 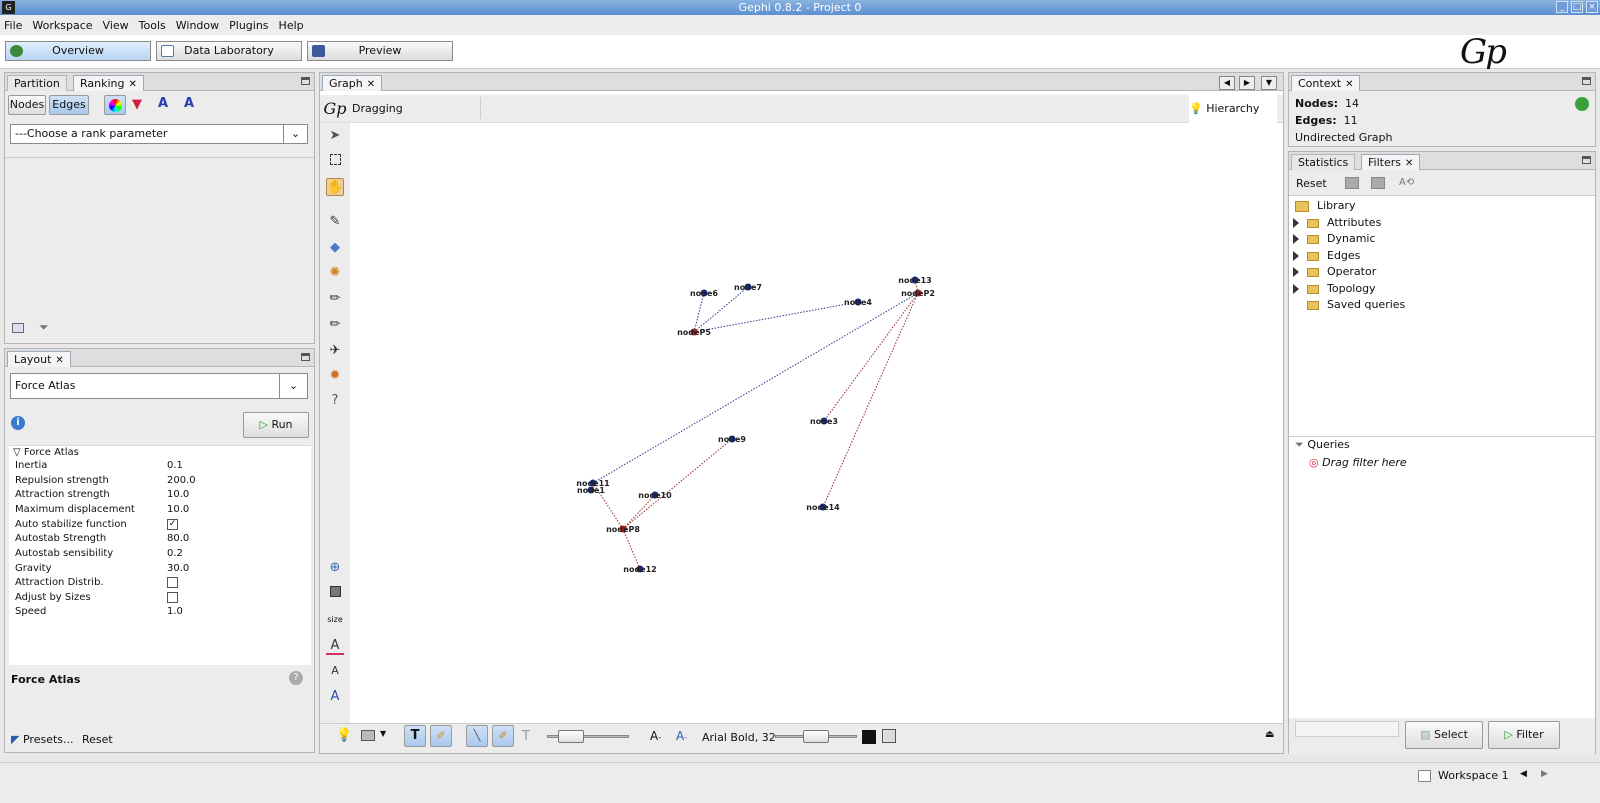 I want to click on screenshot-icon, so click(x=368, y=735).